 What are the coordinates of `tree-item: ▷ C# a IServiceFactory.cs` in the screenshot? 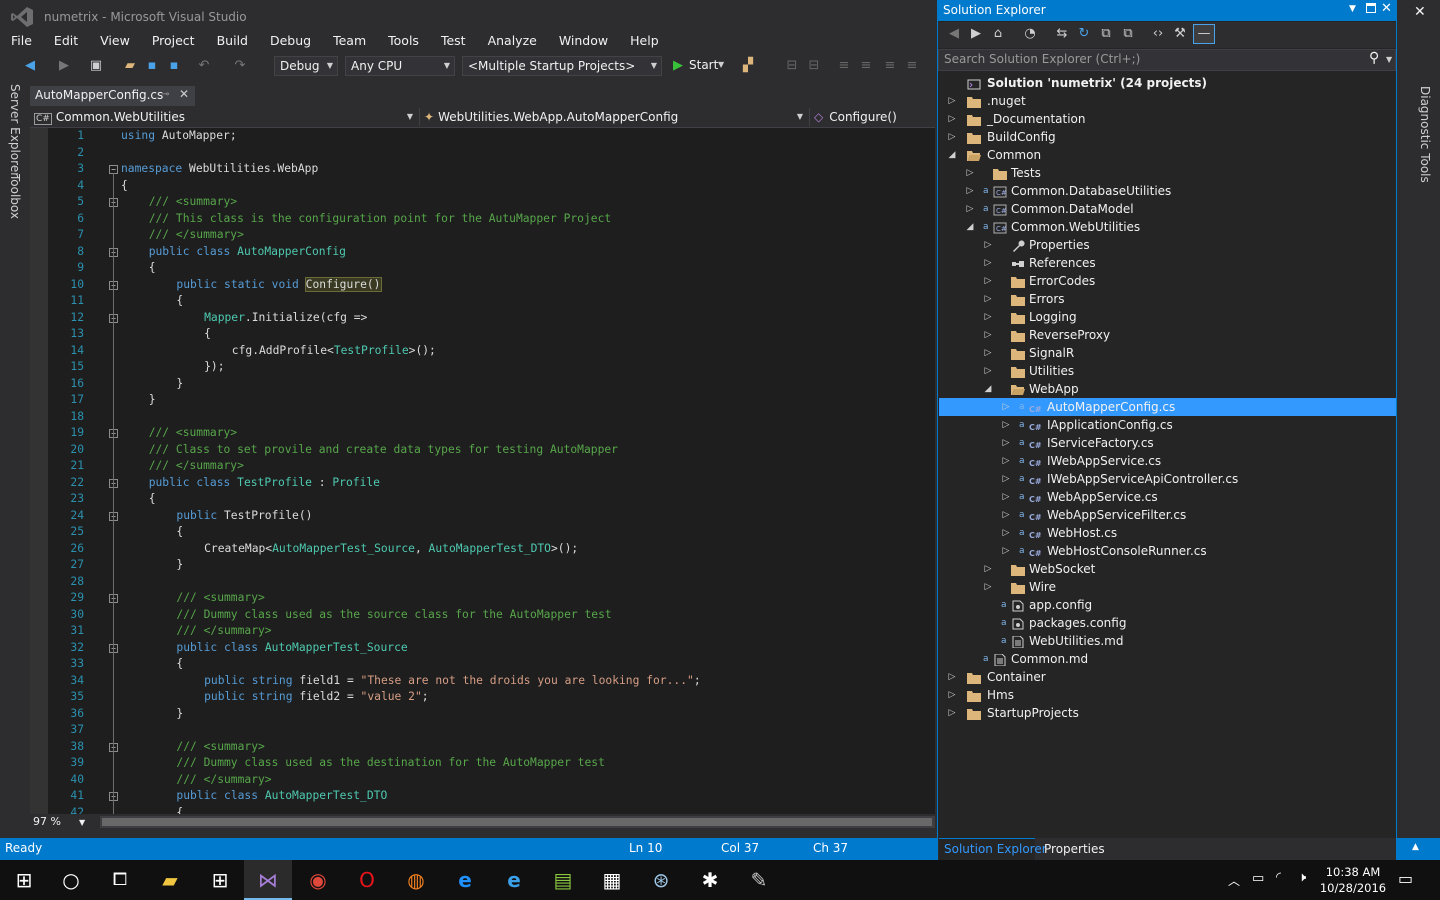 It's located at (1167, 443).